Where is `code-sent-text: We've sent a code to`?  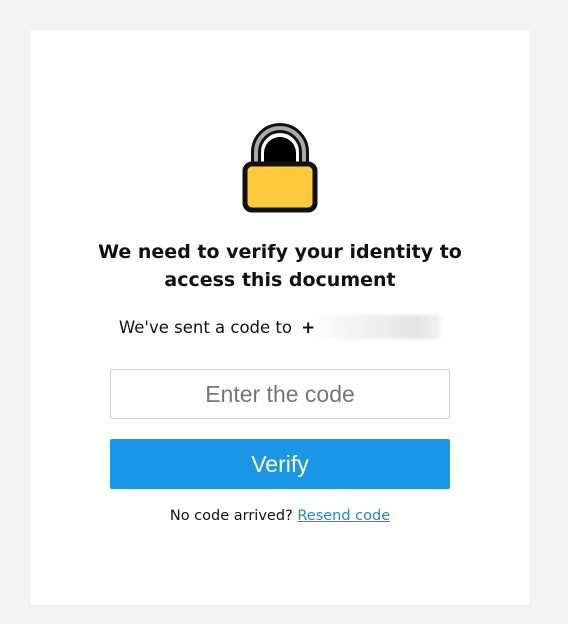
code-sent-text: We've sent a code to is located at coordinates (208, 327).